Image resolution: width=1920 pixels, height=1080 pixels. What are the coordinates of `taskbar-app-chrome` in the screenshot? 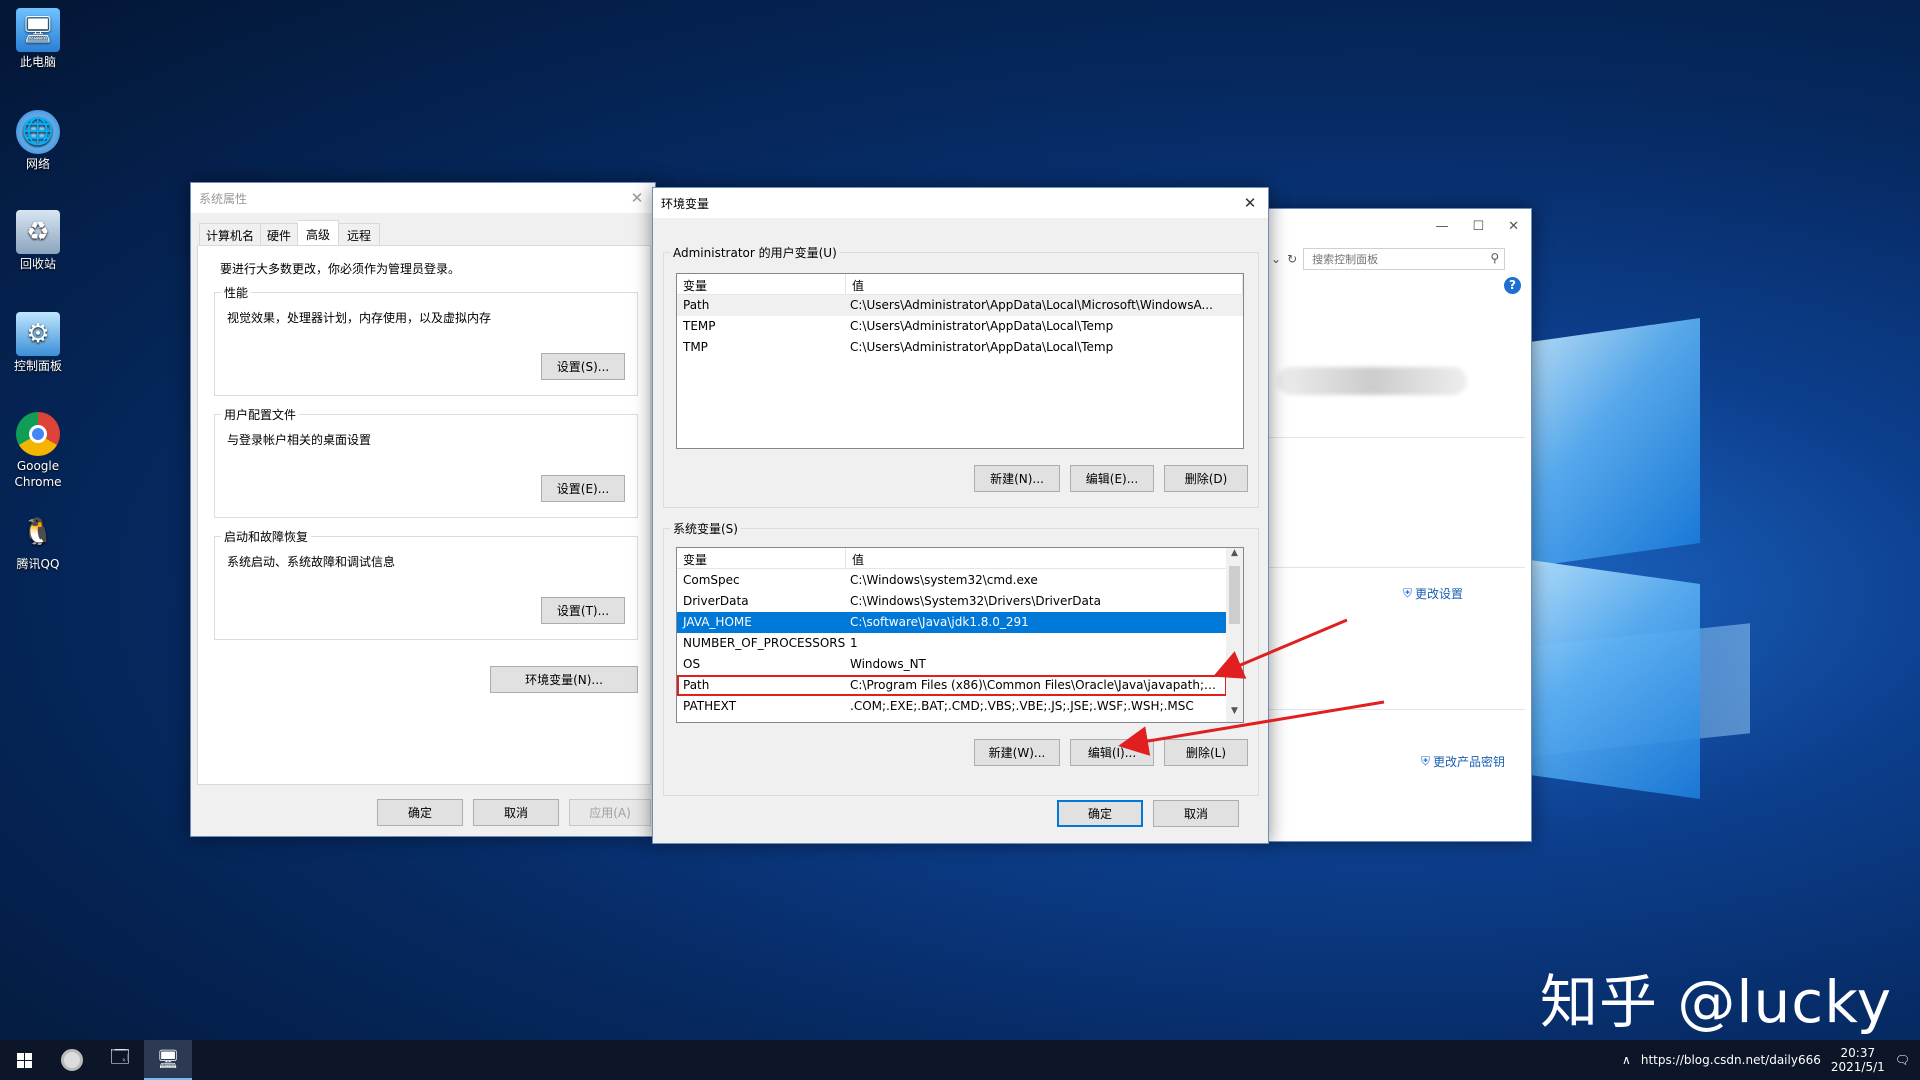 It's located at (72, 1060).